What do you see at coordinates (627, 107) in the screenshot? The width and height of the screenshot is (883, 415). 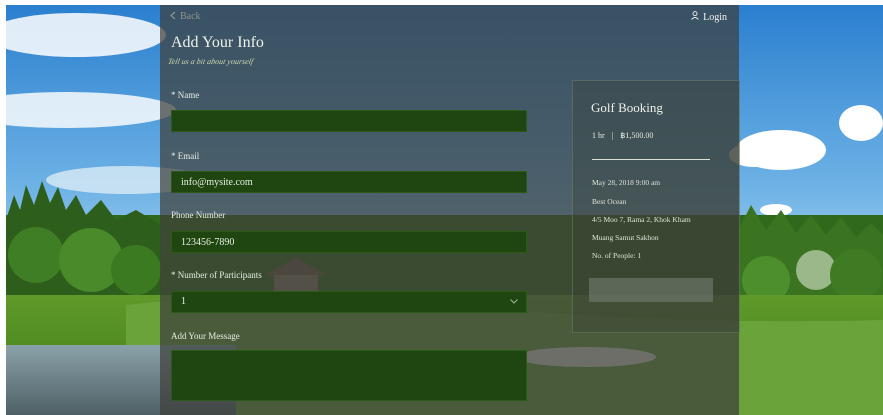 I see `booking-title: Golf Booking` at bounding box center [627, 107].